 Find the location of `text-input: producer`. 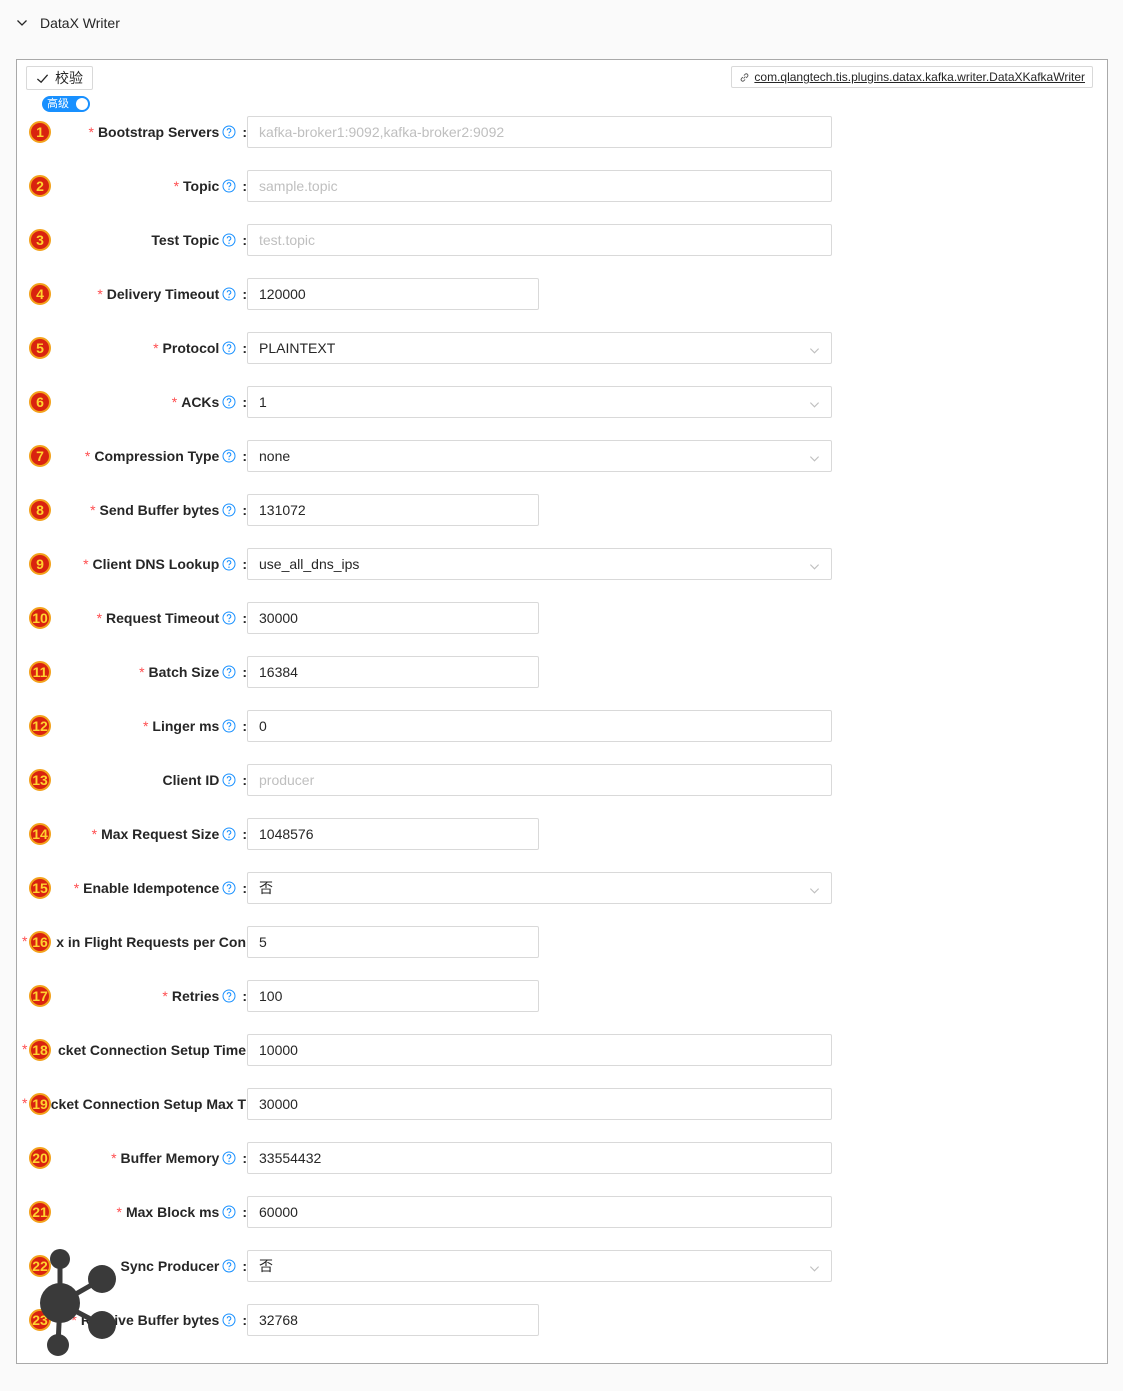

text-input: producer is located at coordinates (539, 780).